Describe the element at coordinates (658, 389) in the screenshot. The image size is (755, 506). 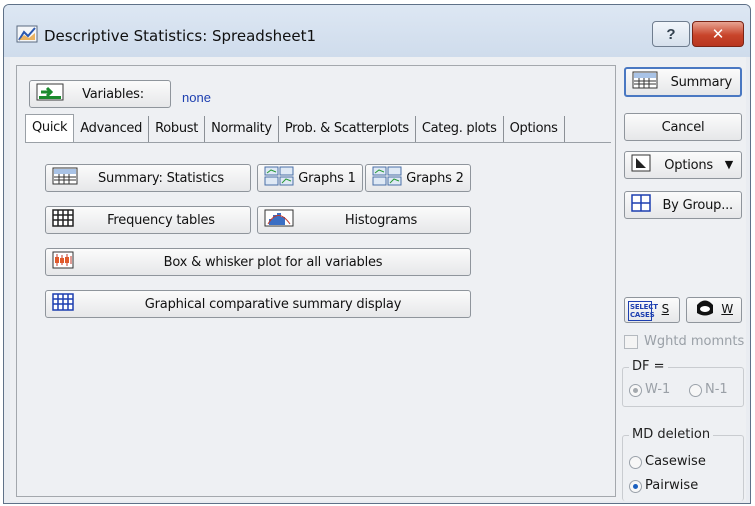
I see `df-w1-label: W-1` at that location.